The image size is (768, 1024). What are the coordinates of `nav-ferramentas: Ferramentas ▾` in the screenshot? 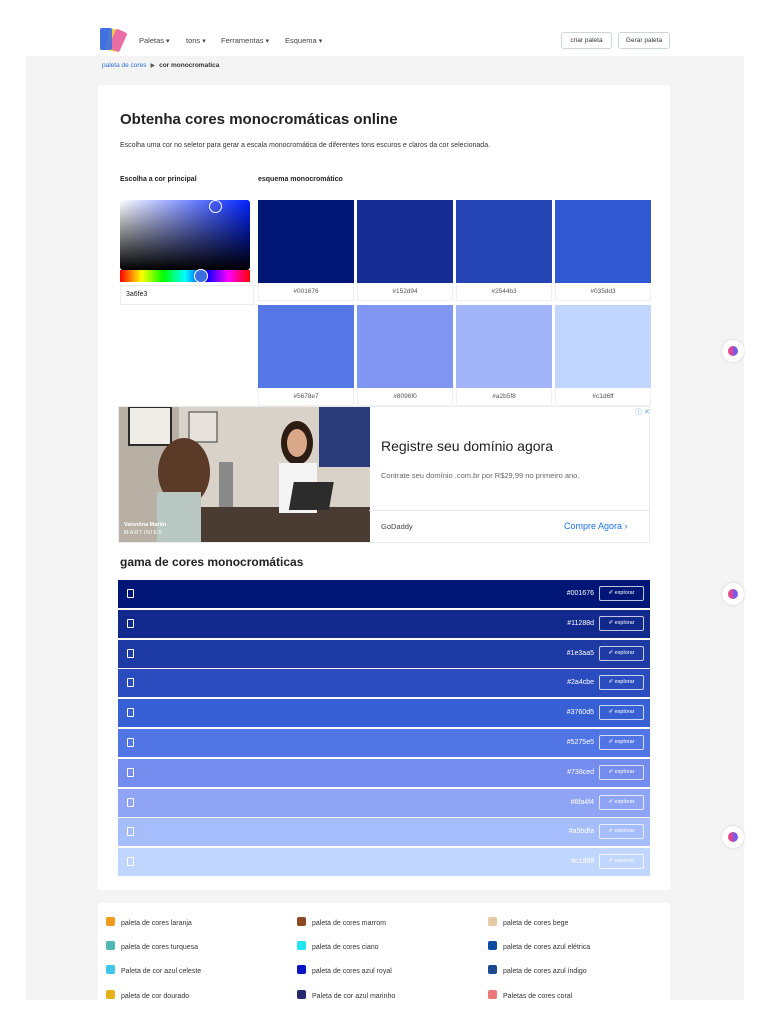 It's located at (245, 40).